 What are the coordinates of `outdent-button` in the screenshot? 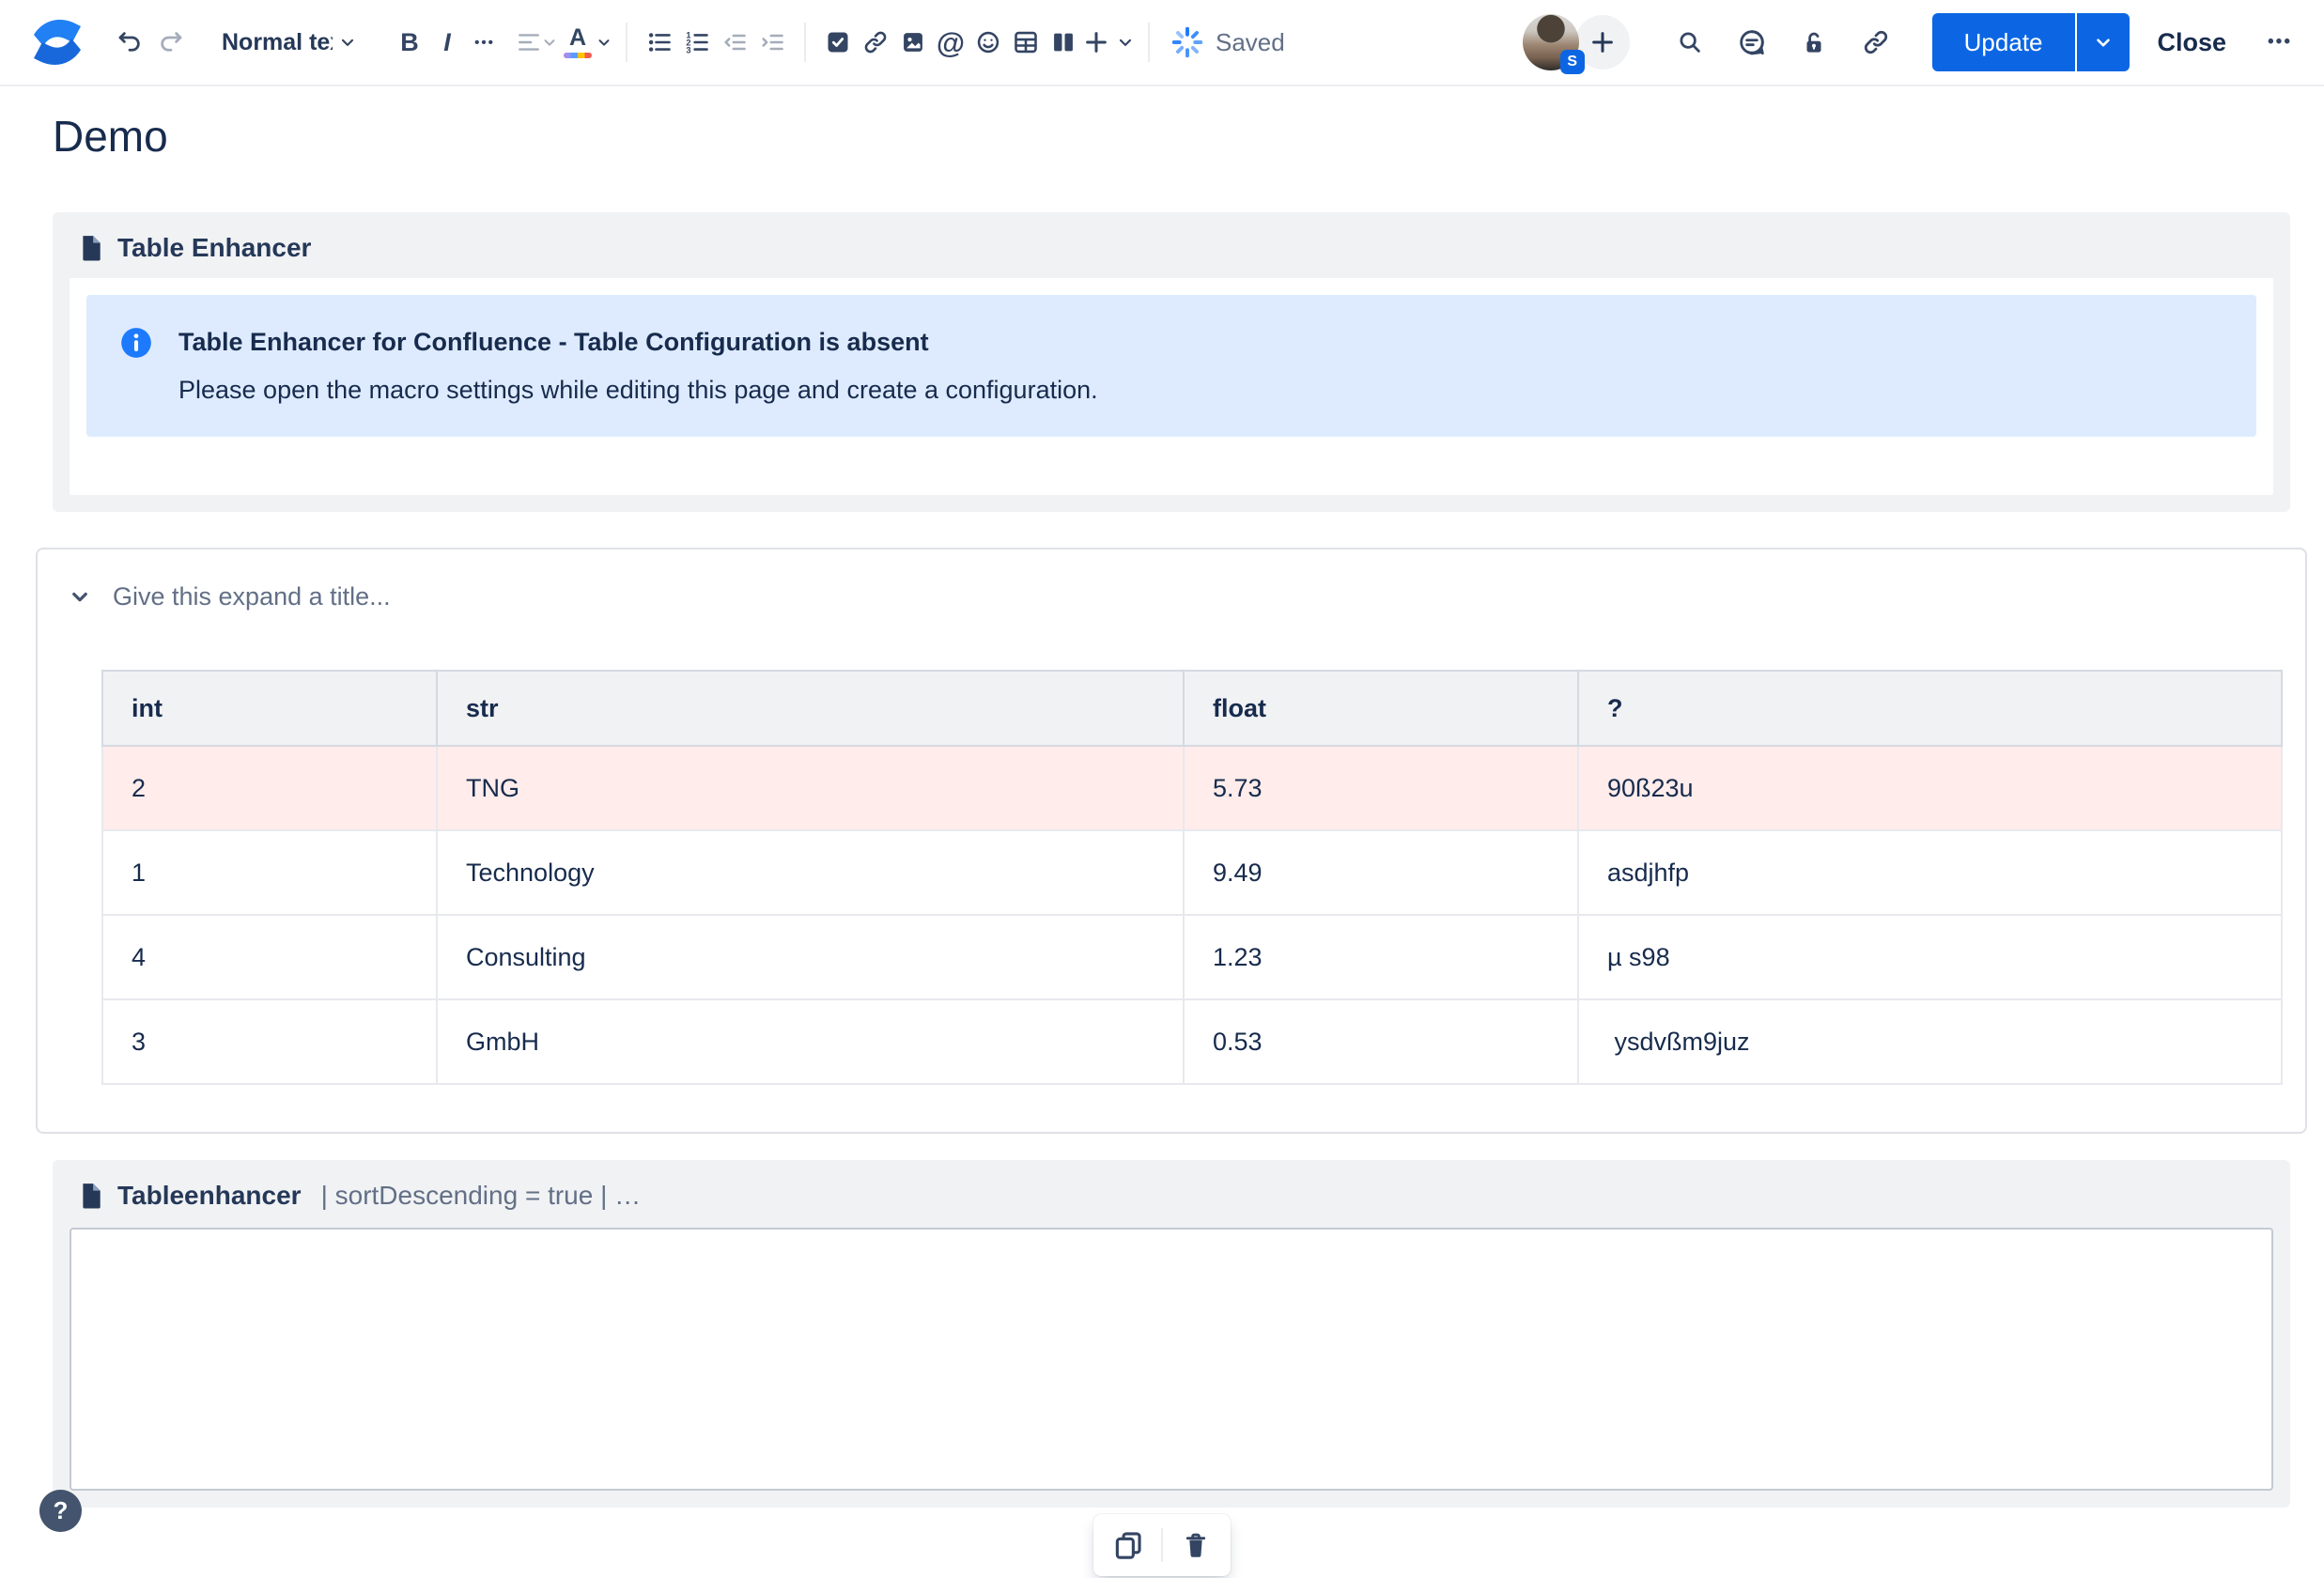 It's located at (734, 42).